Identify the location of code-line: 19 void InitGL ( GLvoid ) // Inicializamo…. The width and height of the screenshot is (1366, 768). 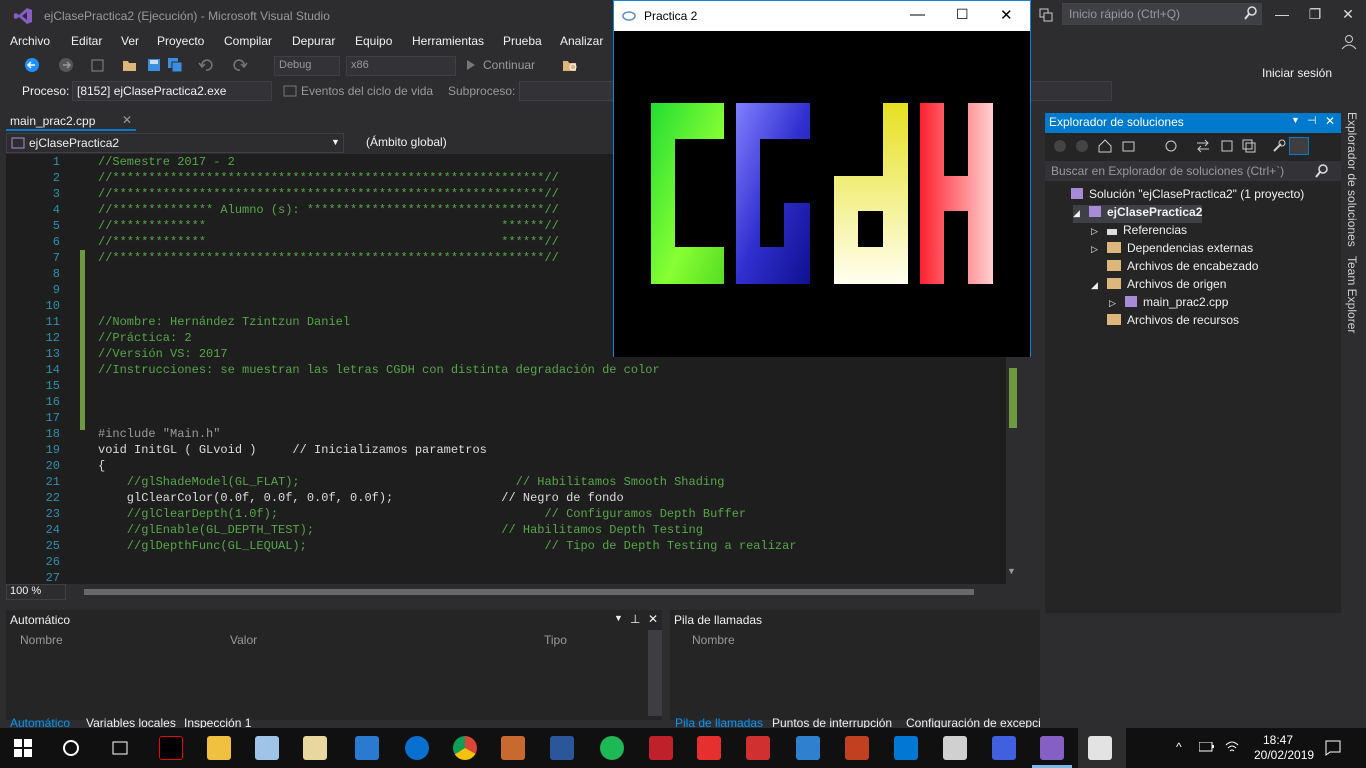
(506, 450).